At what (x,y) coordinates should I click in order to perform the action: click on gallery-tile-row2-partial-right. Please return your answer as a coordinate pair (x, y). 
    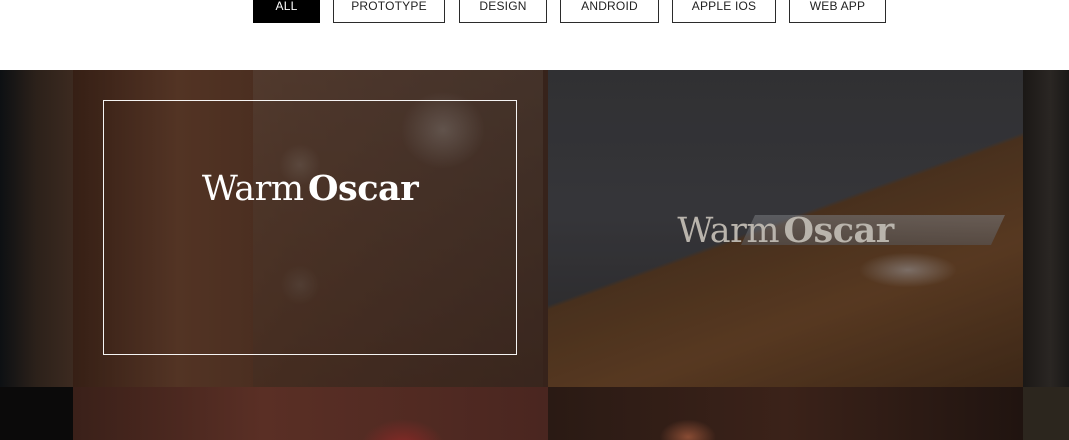
    Looking at the image, I should click on (1046, 413).